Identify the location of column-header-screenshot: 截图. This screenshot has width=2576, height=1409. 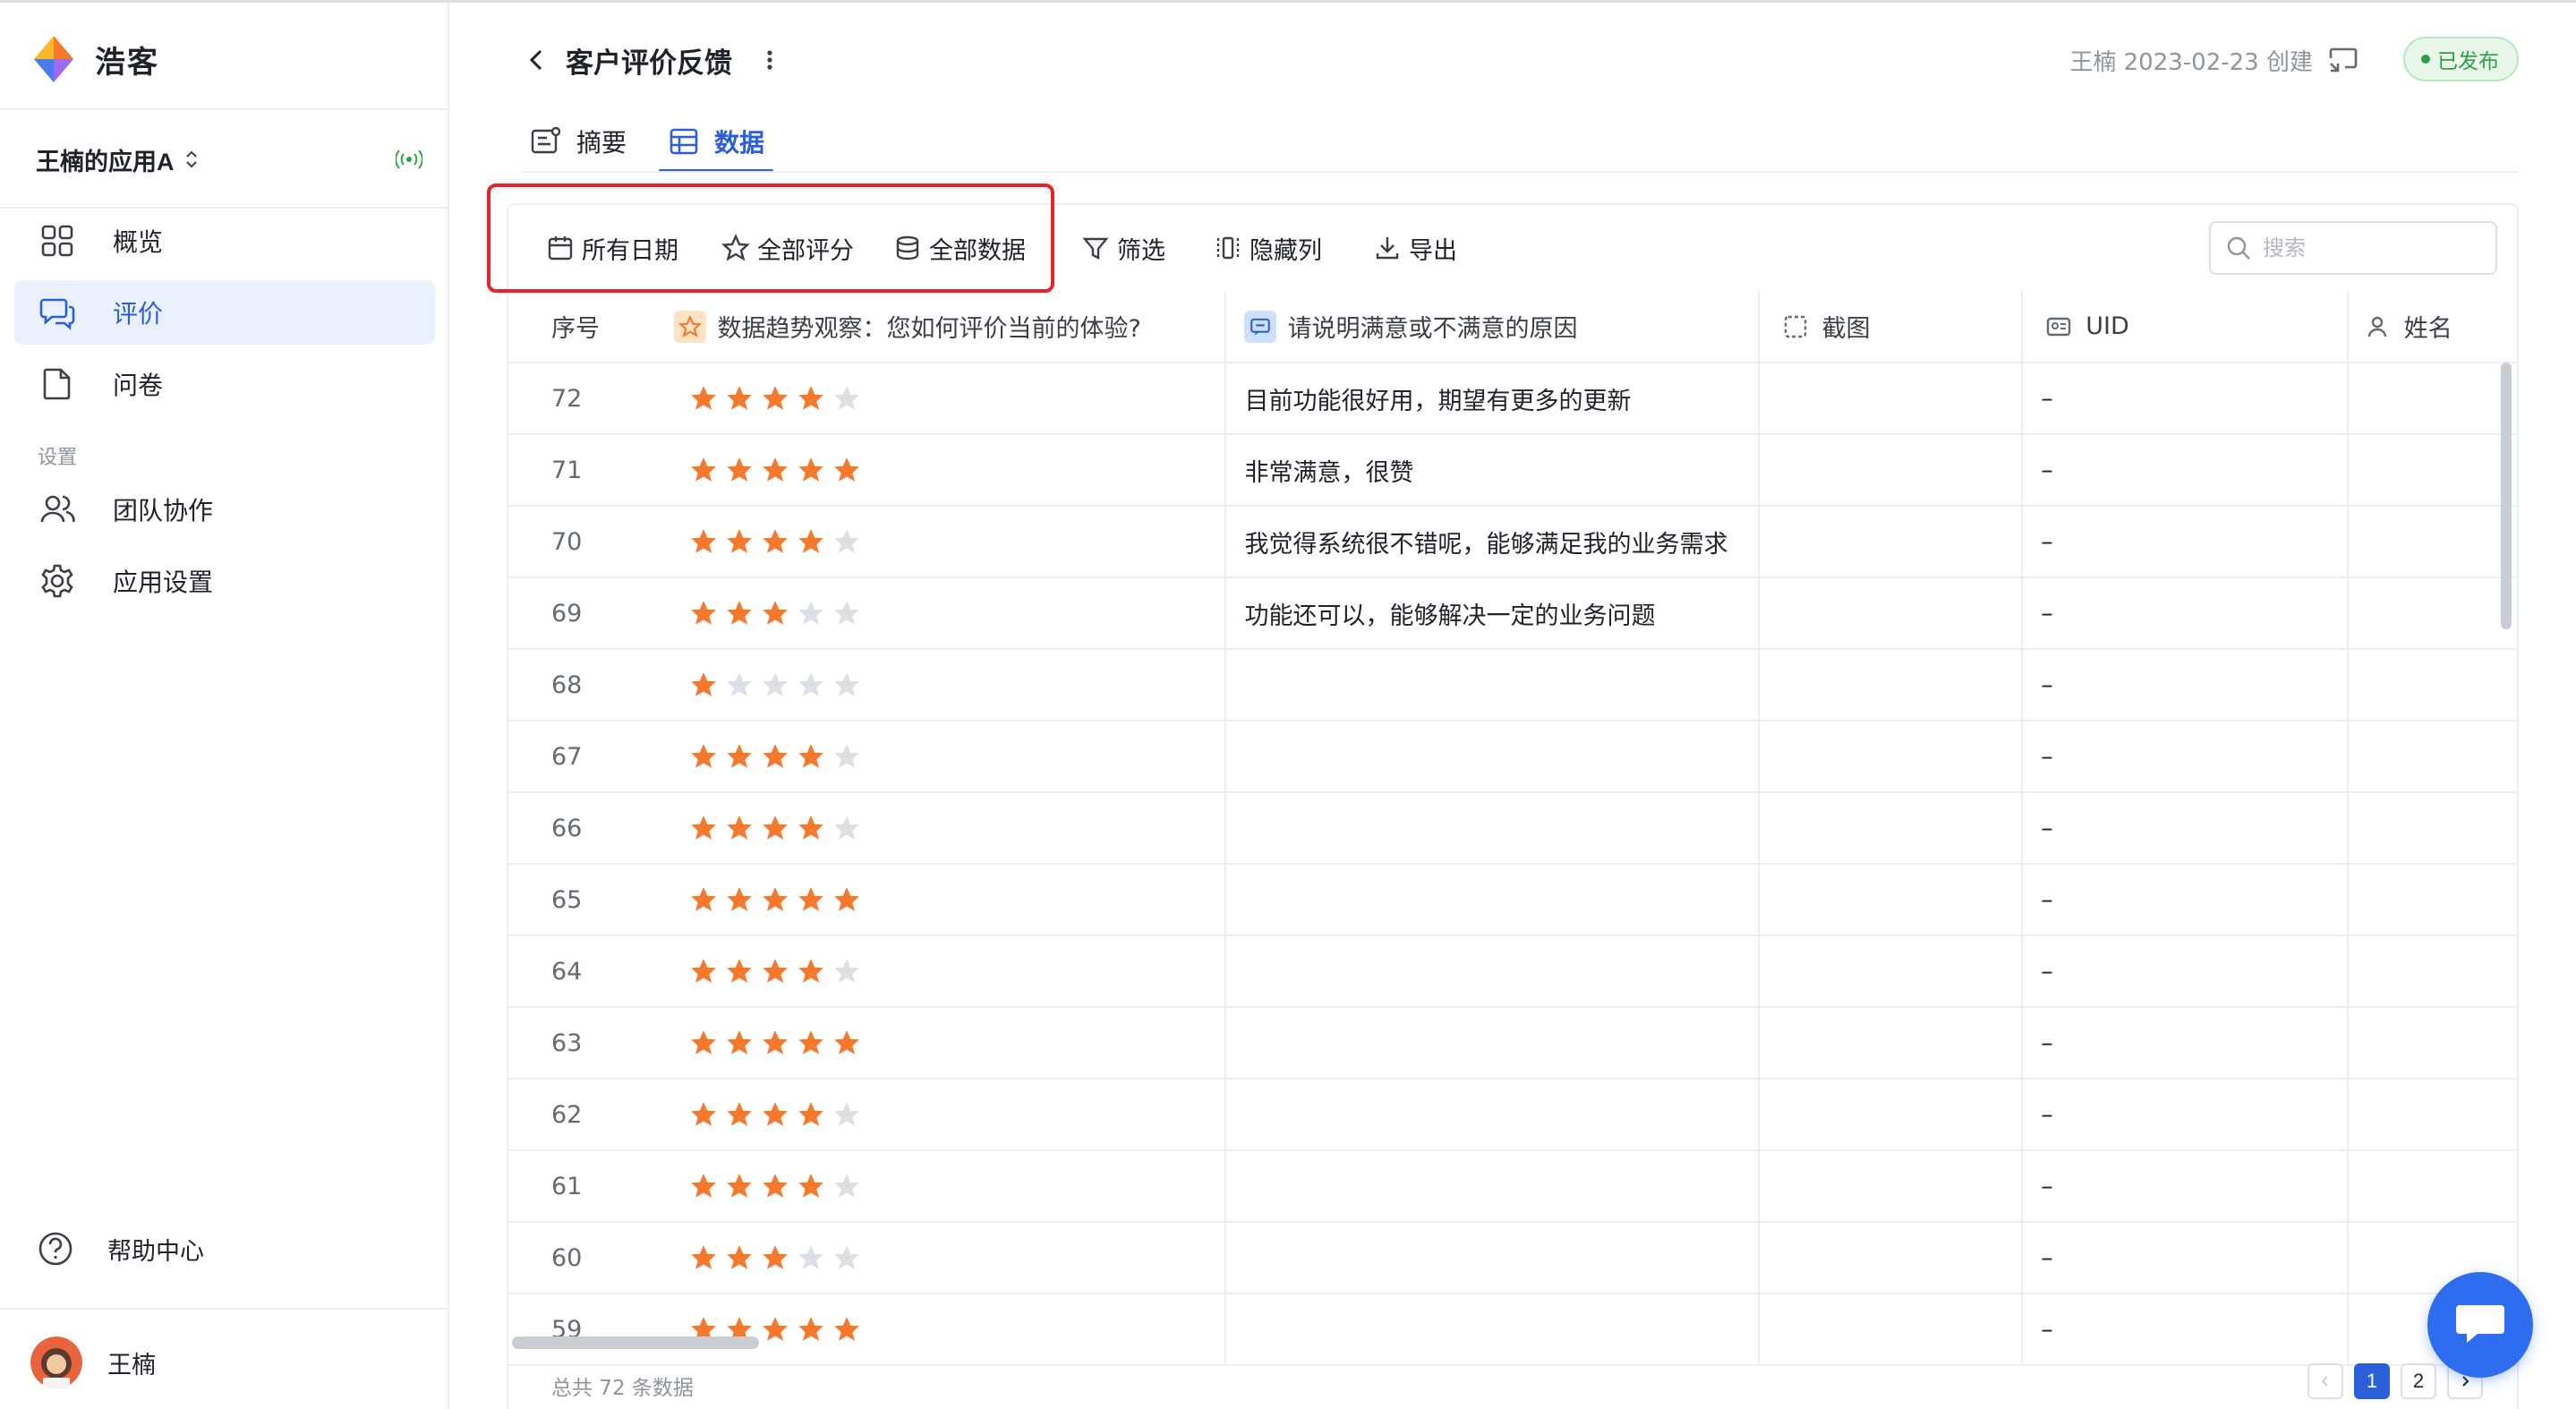
(1891, 327).